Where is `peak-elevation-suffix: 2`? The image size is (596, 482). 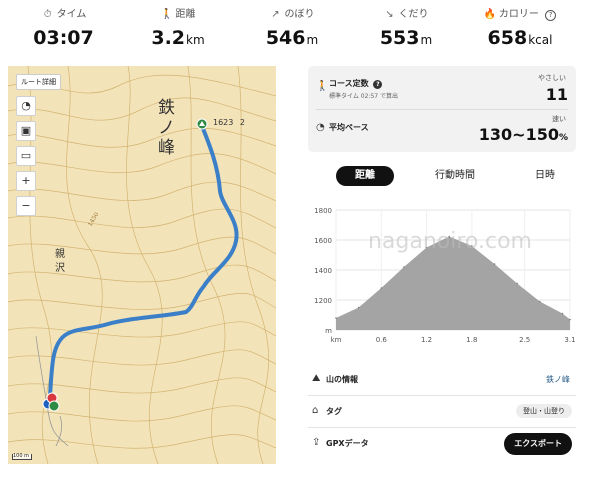
peak-elevation-suffix: 2 is located at coordinates (242, 122).